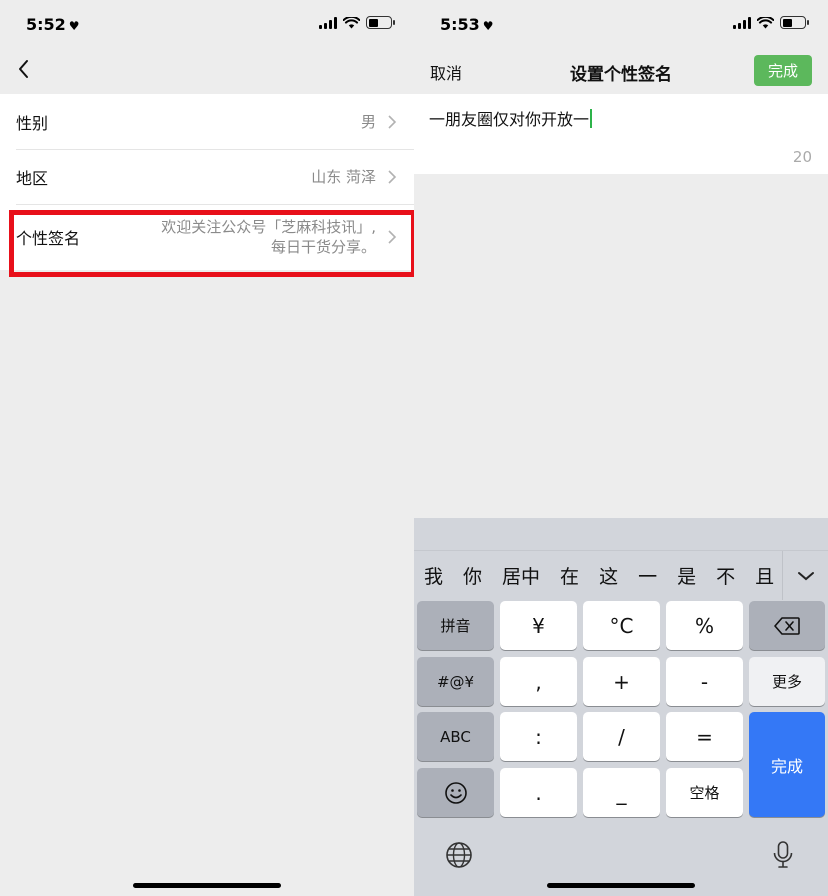 The height and width of the screenshot is (896, 828). What do you see at coordinates (621, 681) in the screenshot?
I see `key-plus: +` at bounding box center [621, 681].